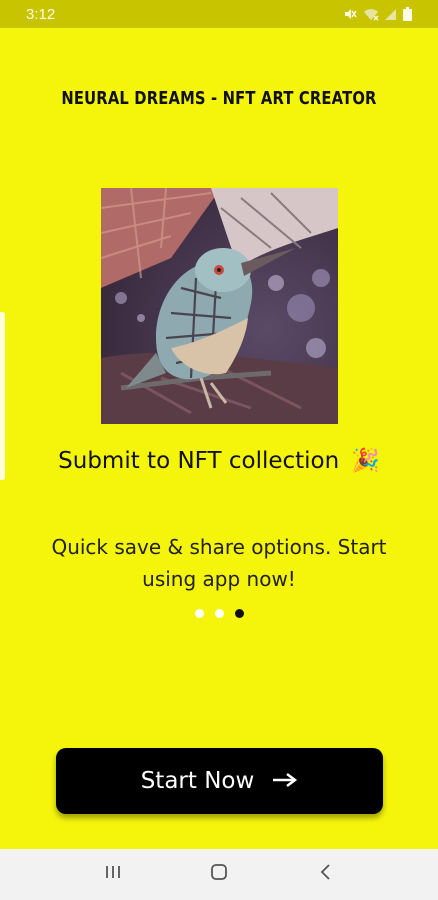 The height and width of the screenshot is (900, 438). I want to click on home-button, so click(219, 875).